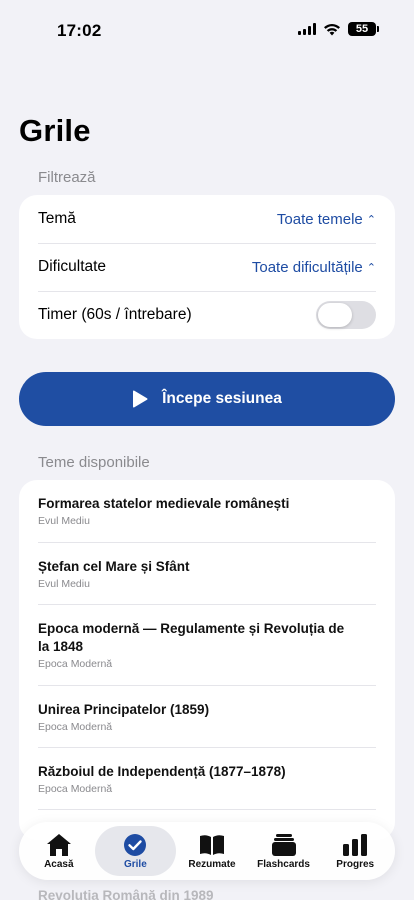  Describe the element at coordinates (79, 30) in the screenshot. I see `status-time: 17:02` at that location.